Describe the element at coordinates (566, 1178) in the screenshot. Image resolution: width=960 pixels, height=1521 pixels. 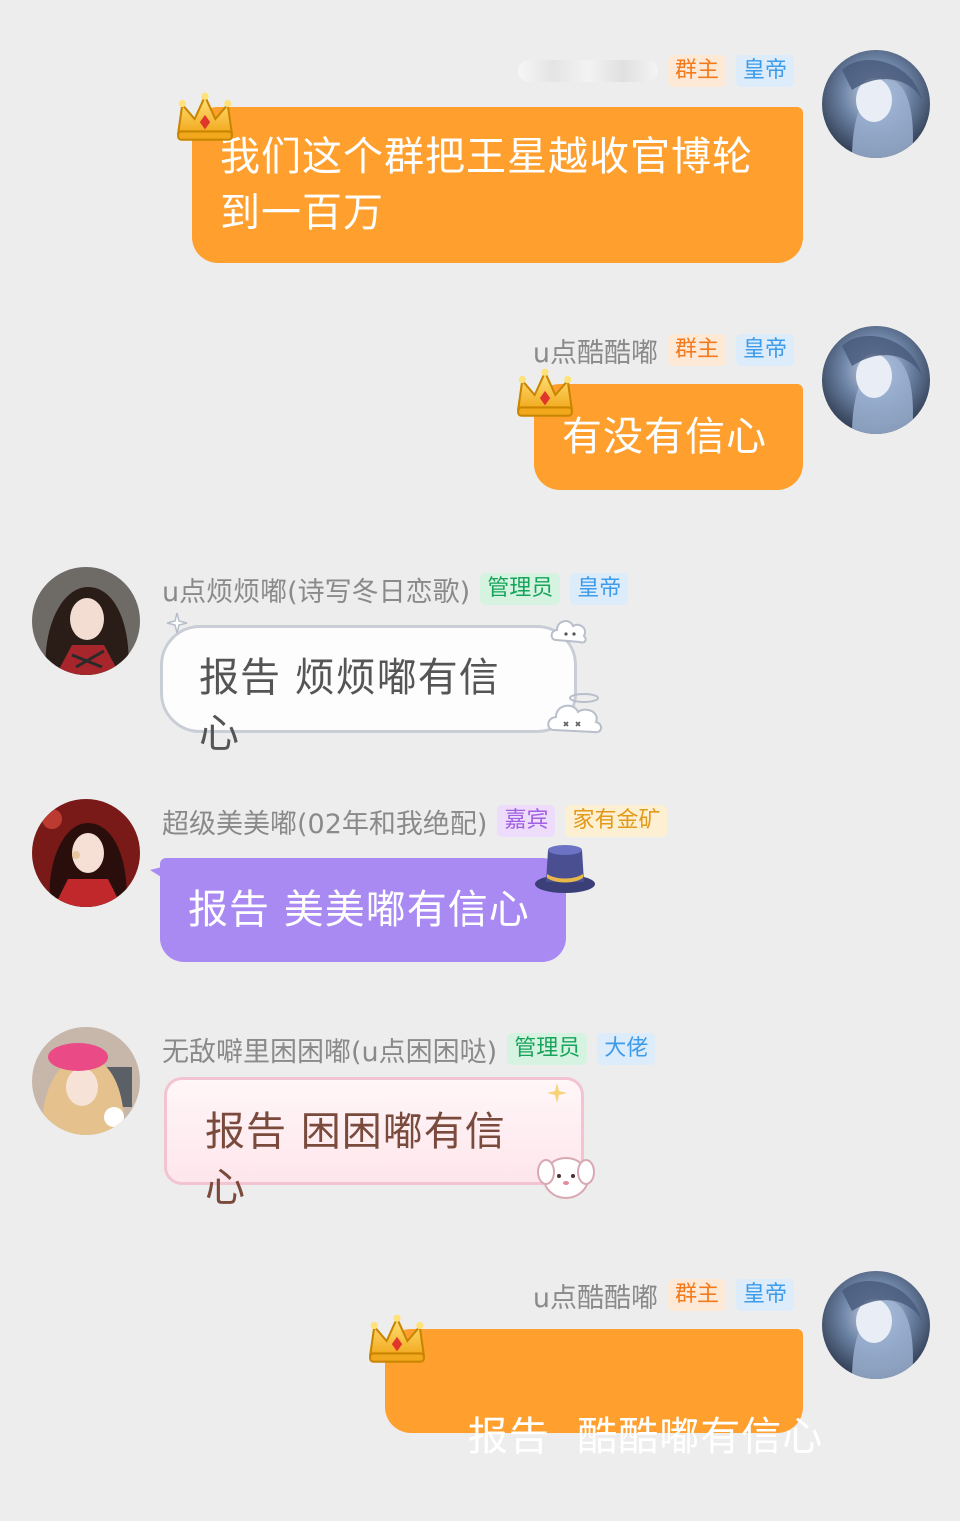
I see `puppy-sticker-icon` at that location.